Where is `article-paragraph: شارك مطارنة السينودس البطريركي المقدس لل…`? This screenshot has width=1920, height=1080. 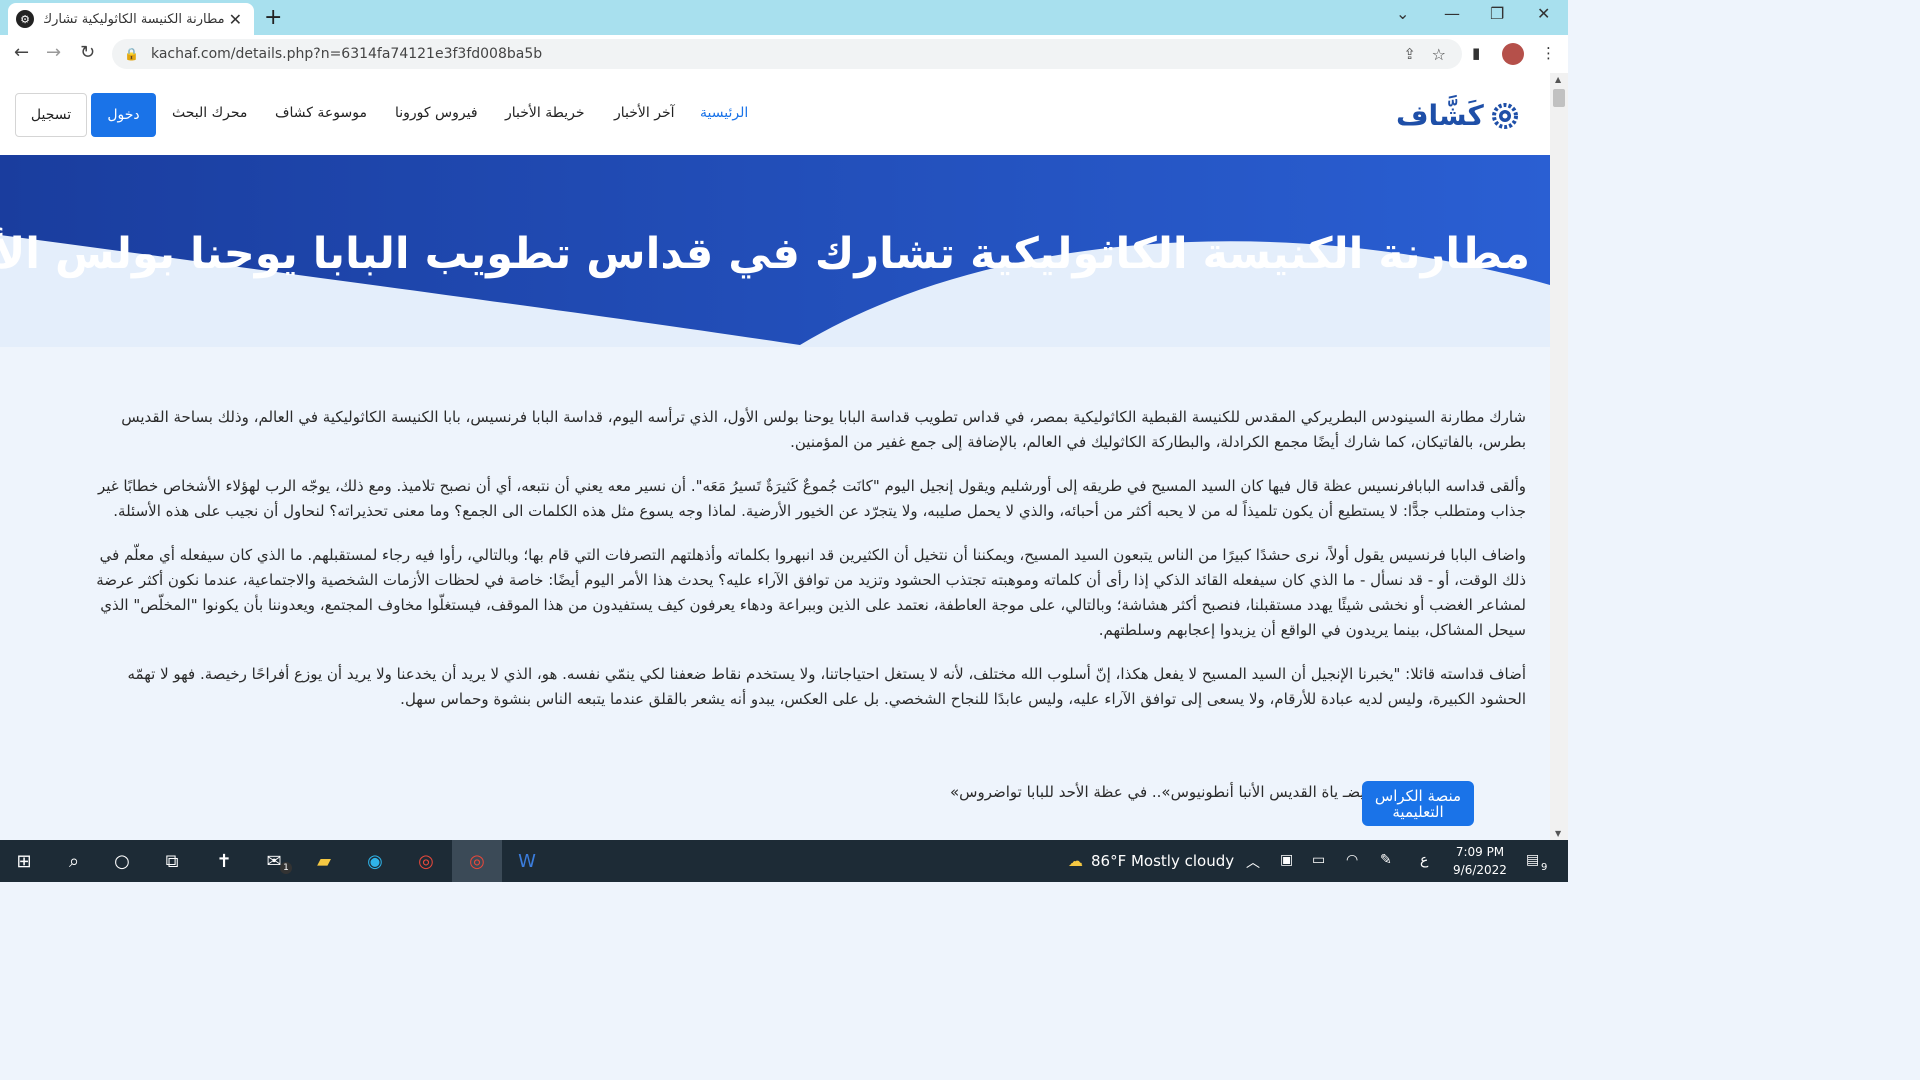
article-paragraph: شارك مطارنة السينودس البطريركي المقدس لل… is located at coordinates (823, 429).